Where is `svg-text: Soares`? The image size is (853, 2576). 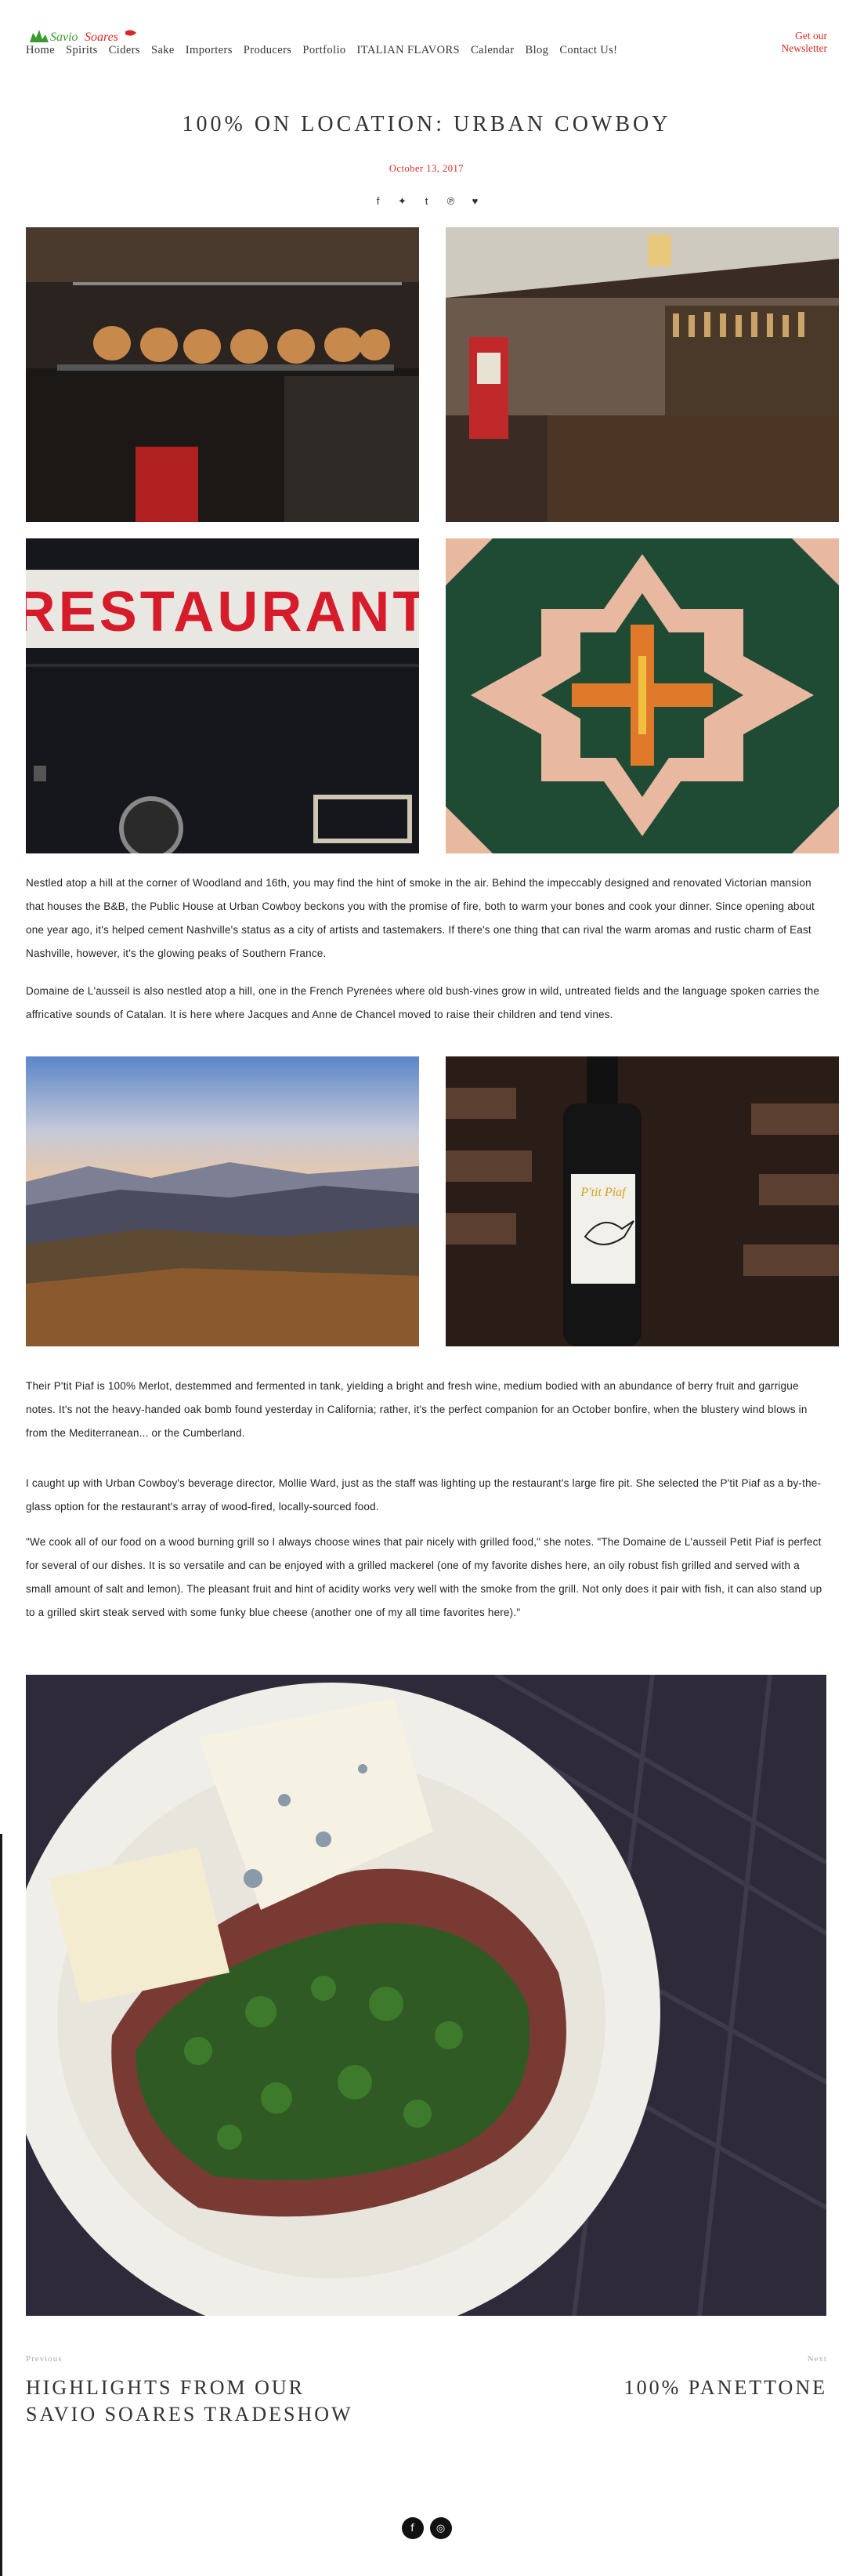 svg-text: Soares is located at coordinates (101, 37).